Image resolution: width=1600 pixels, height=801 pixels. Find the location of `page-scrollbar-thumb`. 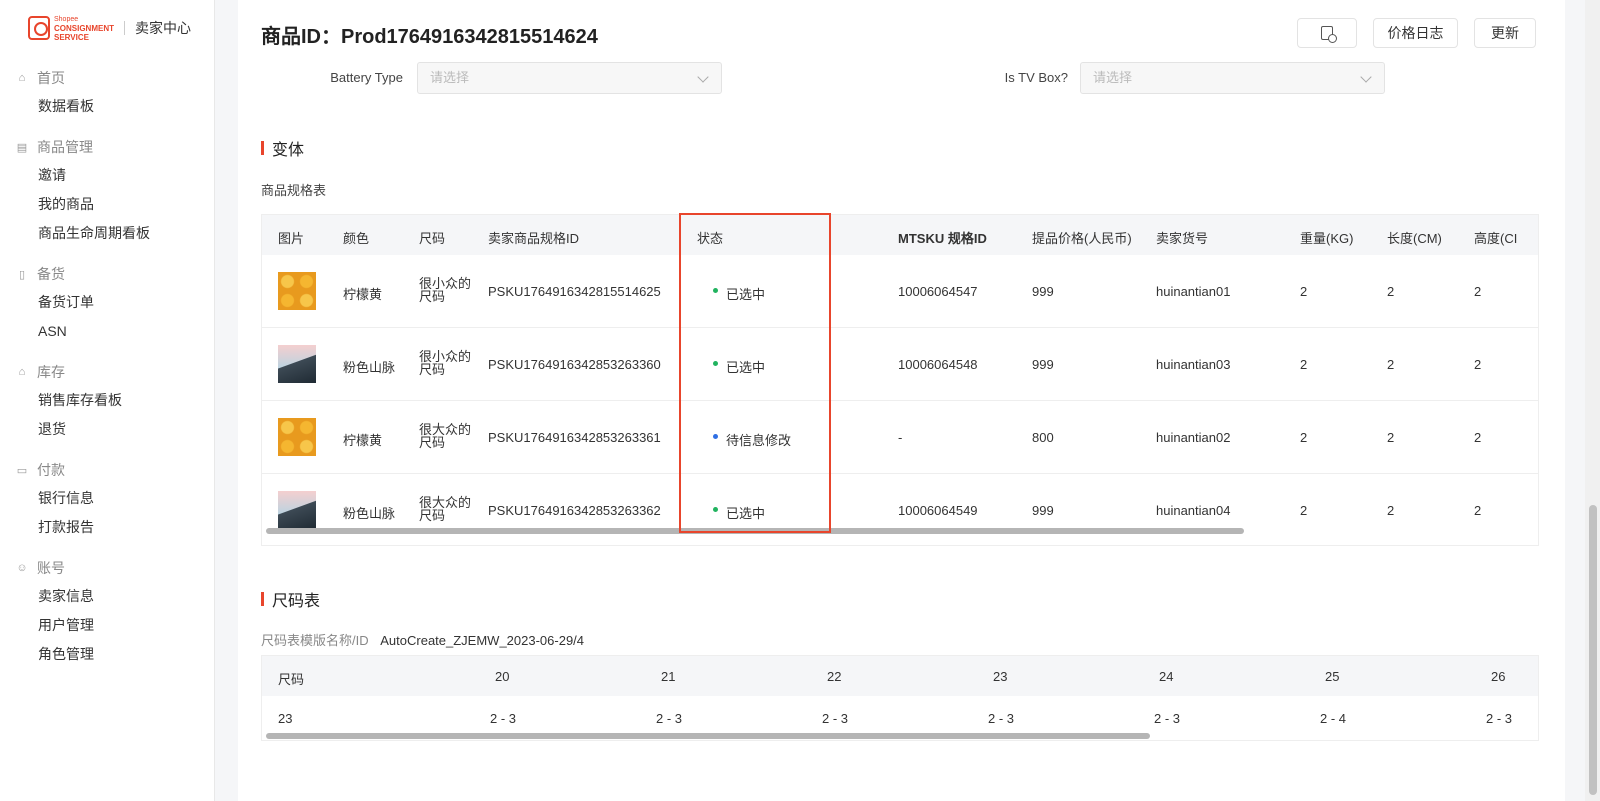

page-scrollbar-thumb is located at coordinates (1593, 650).